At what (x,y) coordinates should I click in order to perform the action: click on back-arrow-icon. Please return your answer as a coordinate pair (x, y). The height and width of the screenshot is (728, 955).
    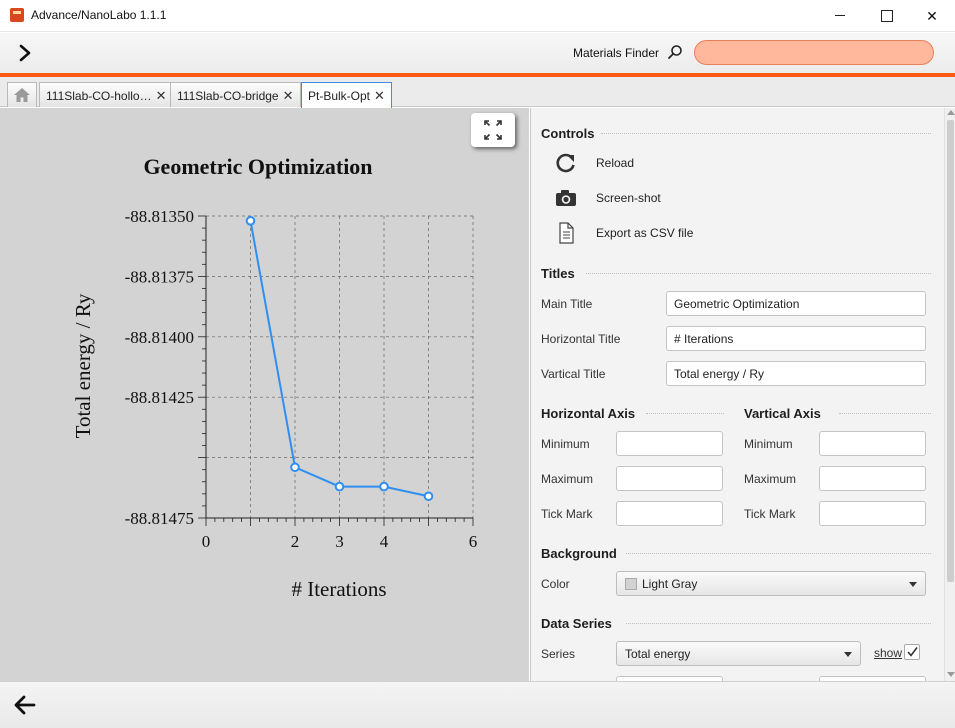
    Looking at the image, I should click on (25, 705).